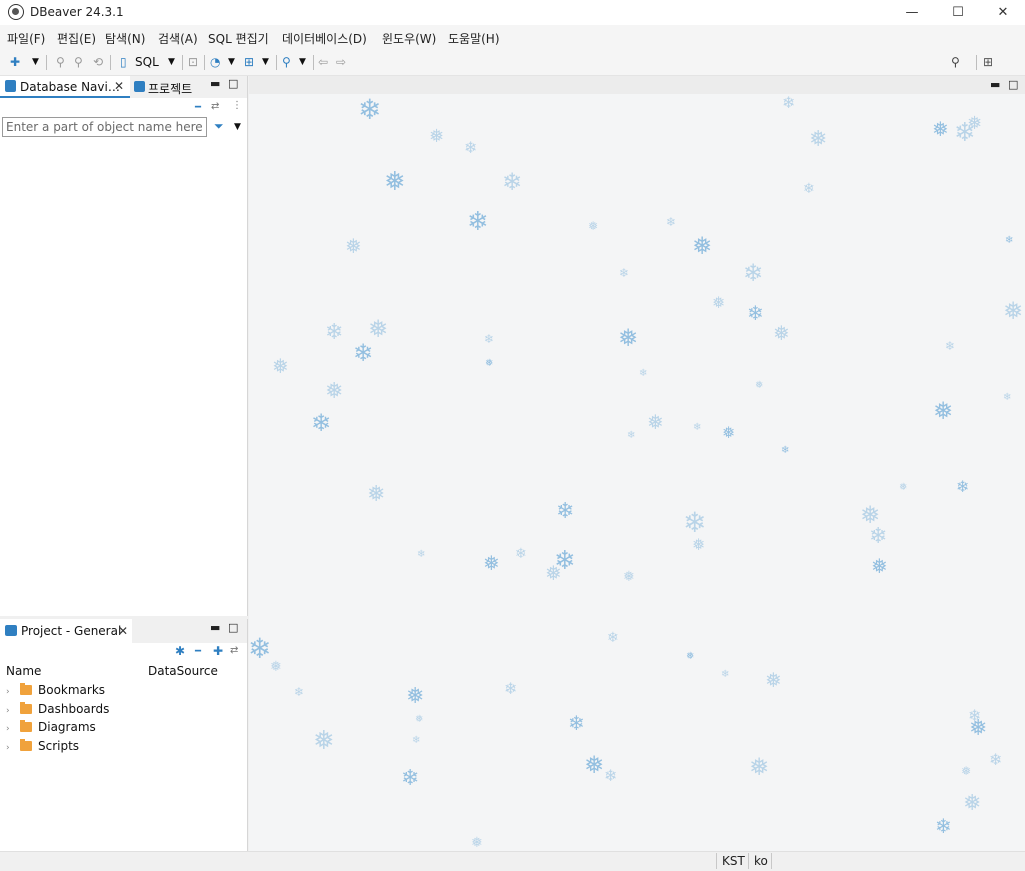 The height and width of the screenshot is (871, 1025). What do you see at coordinates (65, 87) in the screenshot?
I see `tab-database-navigator: Database Navi… ✕` at bounding box center [65, 87].